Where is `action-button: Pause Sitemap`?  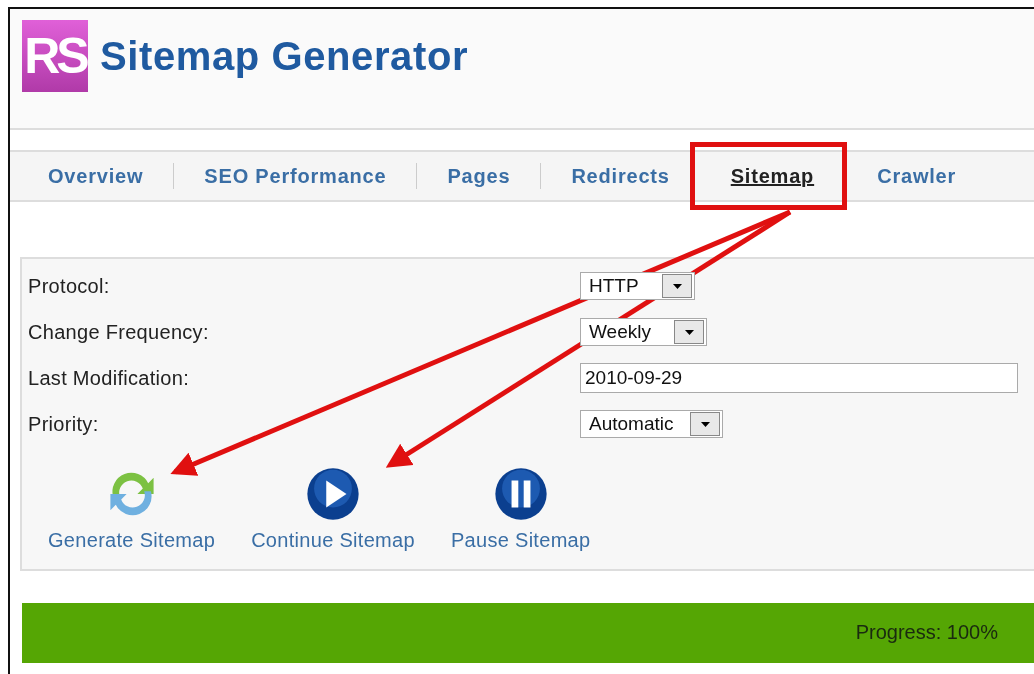
action-button: Pause Sitemap is located at coordinates (520, 509).